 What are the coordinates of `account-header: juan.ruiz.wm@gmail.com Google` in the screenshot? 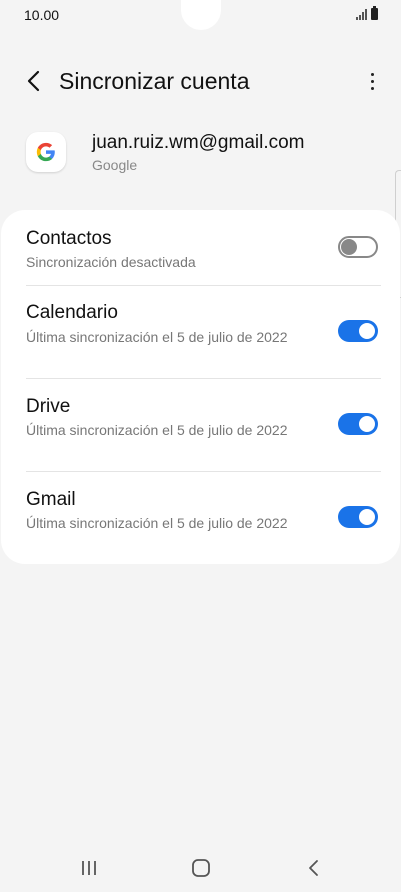 It's located at (201, 153).